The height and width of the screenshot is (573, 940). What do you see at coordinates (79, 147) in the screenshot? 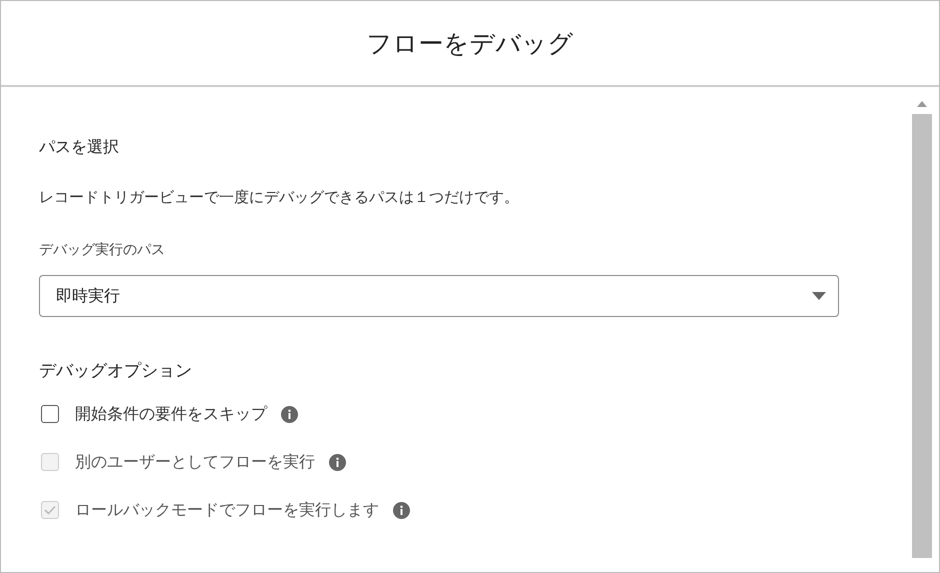
I see `section-heading: パスを選択` at bounding box center [79, 147].